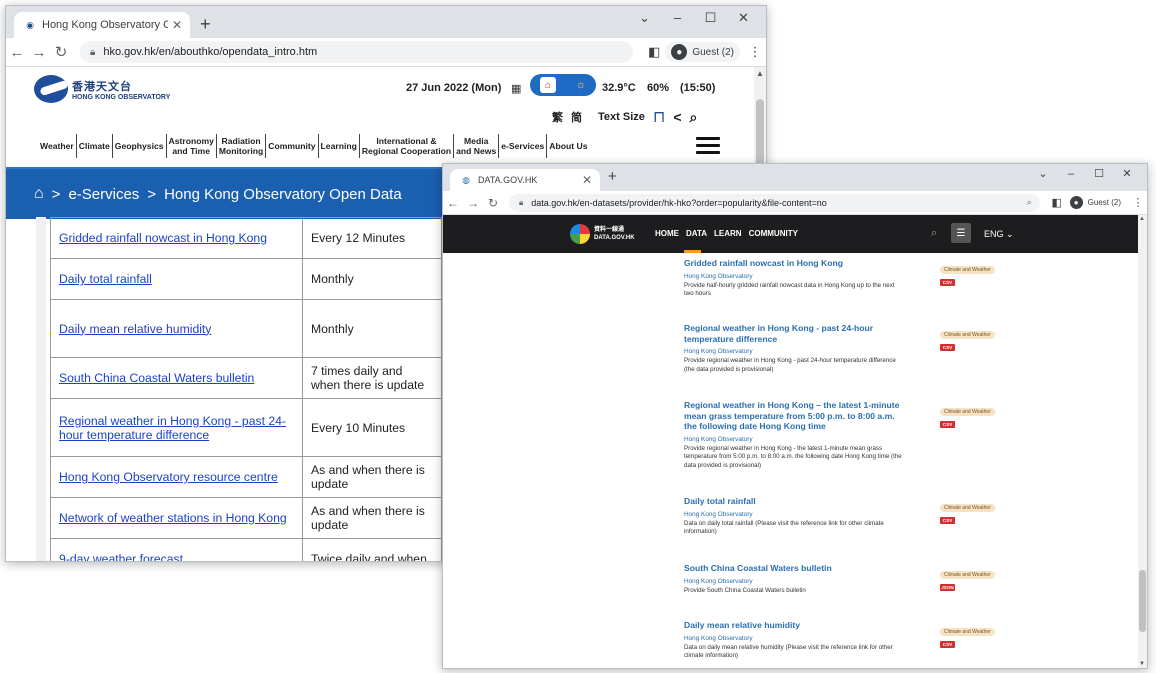 This screenshot has width=1156, height=673. I want to click on dataset-link: South China Coastal Waters bulletin, so click(176, 378).